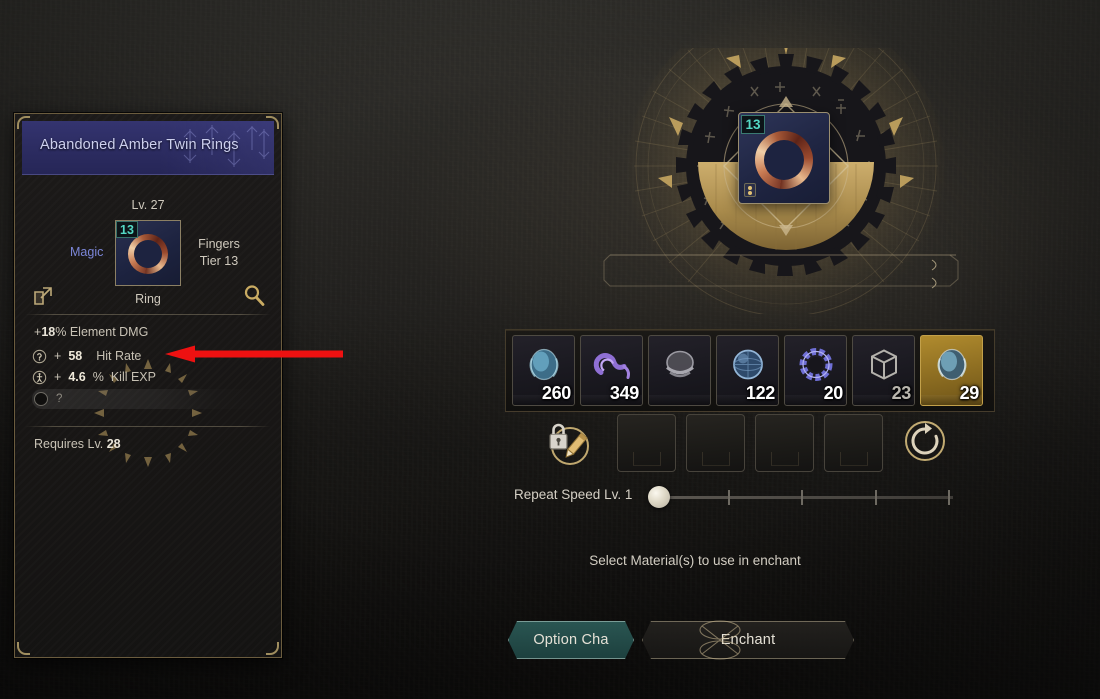 The image size is (1100, 699). What do you see at coordinates (695, 560) in the screenshot?
I see `enchant-hint-label: Select Material(s) to use in enchant` at bounding box center [695, 560].